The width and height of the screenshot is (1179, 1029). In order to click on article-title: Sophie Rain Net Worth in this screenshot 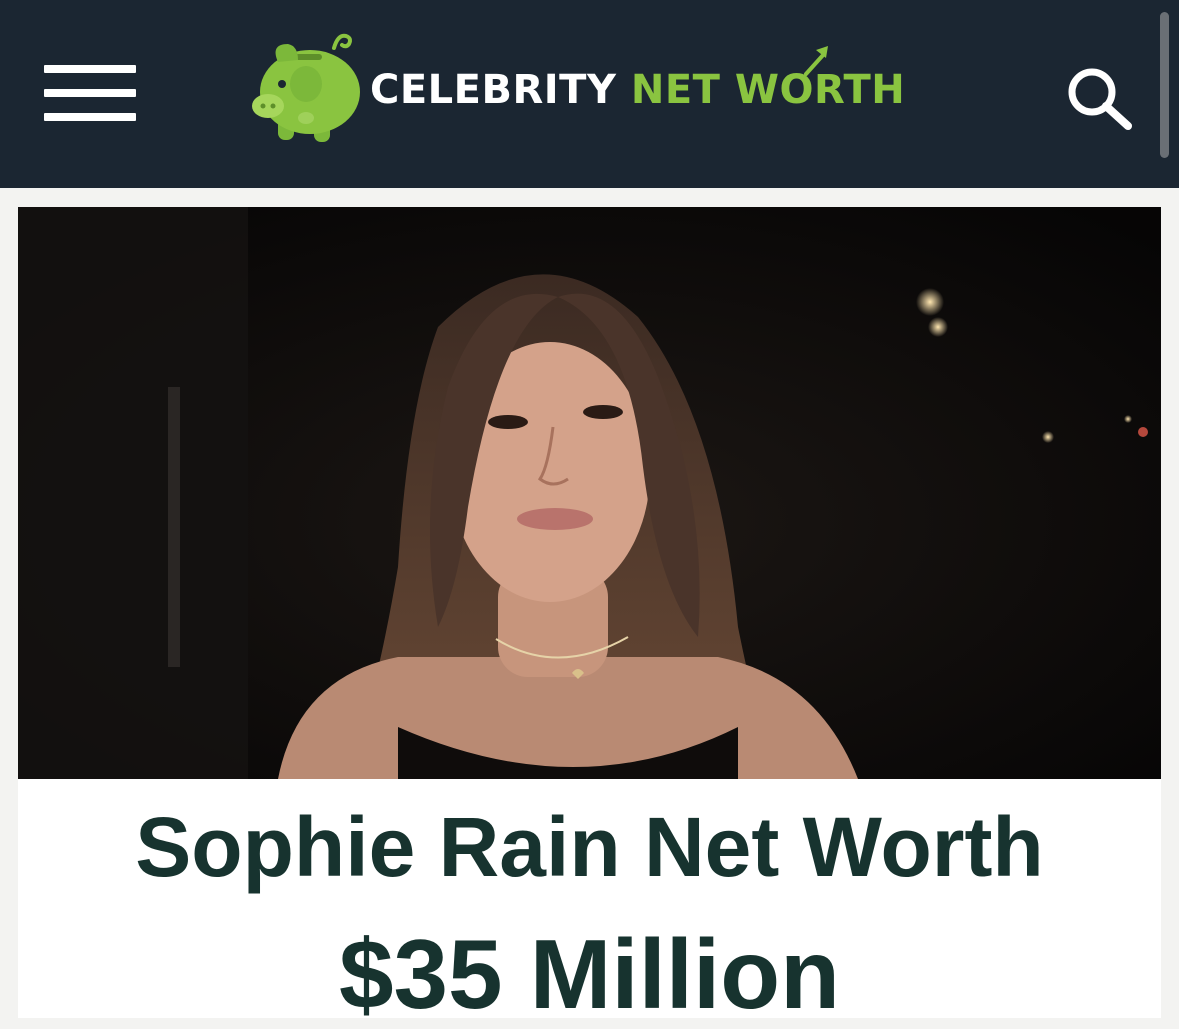, I will do `click(589, 847)`.